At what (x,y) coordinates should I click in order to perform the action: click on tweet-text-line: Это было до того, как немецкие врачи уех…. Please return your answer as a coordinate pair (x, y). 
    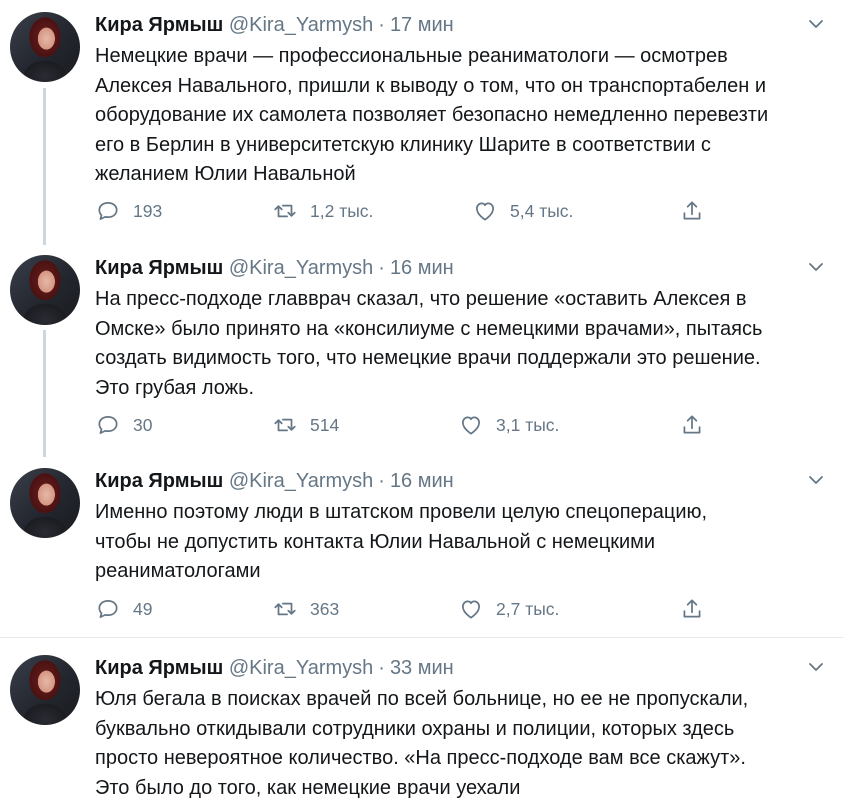
    Looking at the image, I should click on (460, 788).